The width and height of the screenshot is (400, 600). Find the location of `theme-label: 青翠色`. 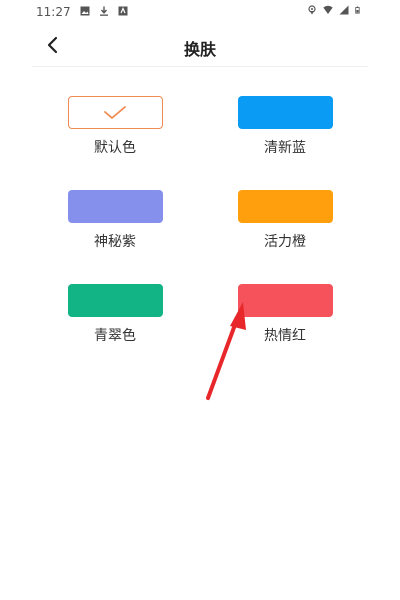

theme-label: 青翠色 is located at coordinates (115, 336).